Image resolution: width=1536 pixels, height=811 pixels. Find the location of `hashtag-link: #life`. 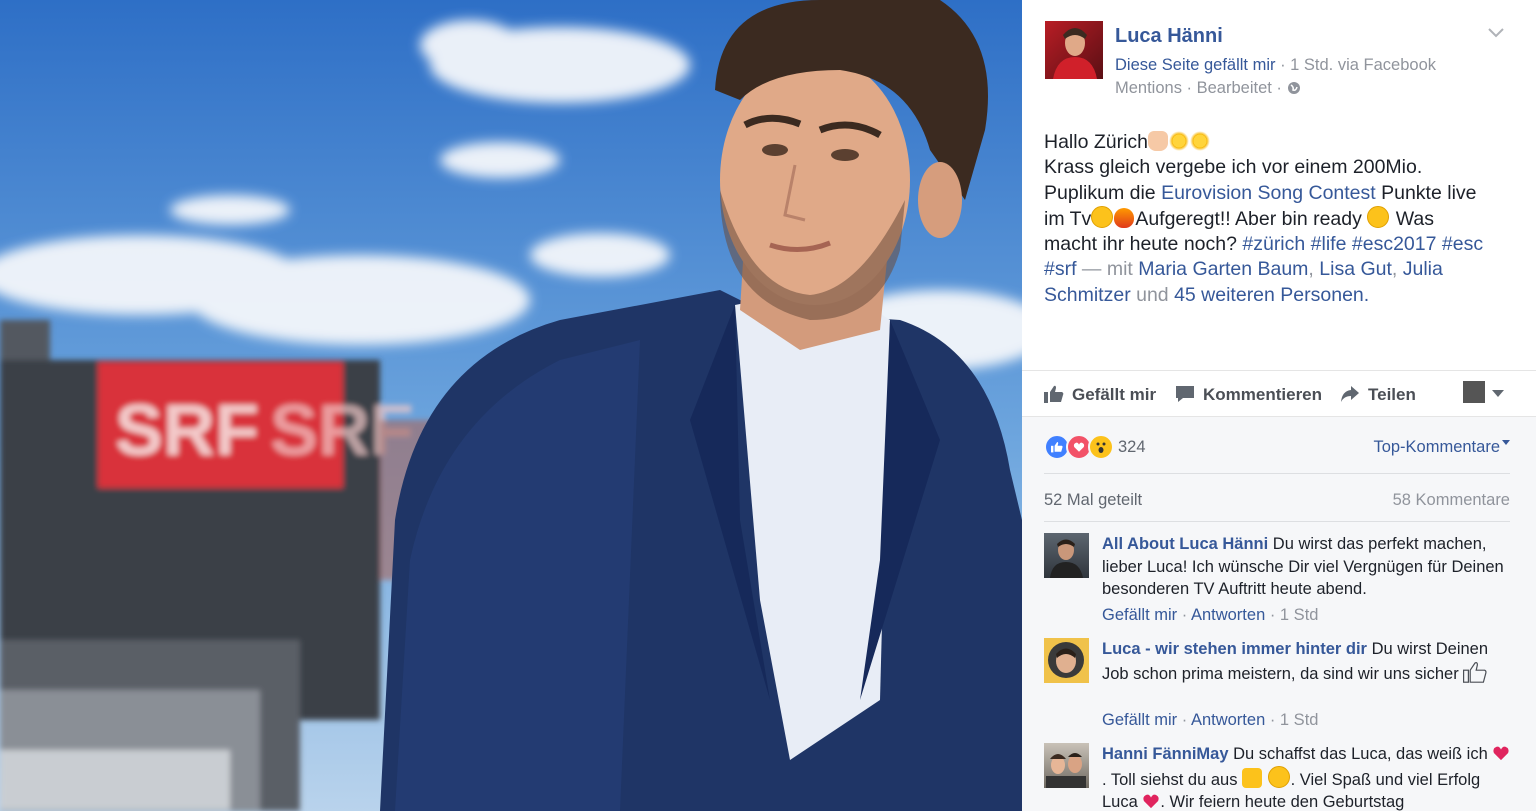

hashtag-link: #life is located at coordinates (1329, 244).